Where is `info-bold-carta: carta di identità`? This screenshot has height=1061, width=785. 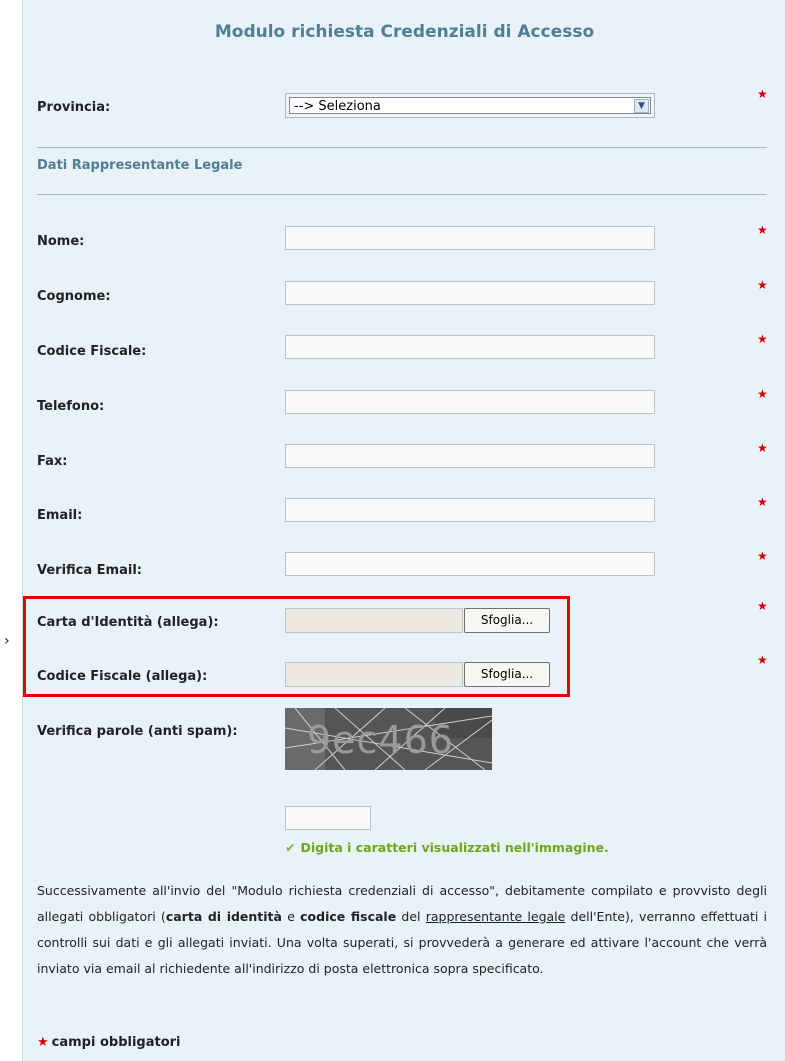
info-bold-carta: carta di identità is located at coordinates (223, 916).